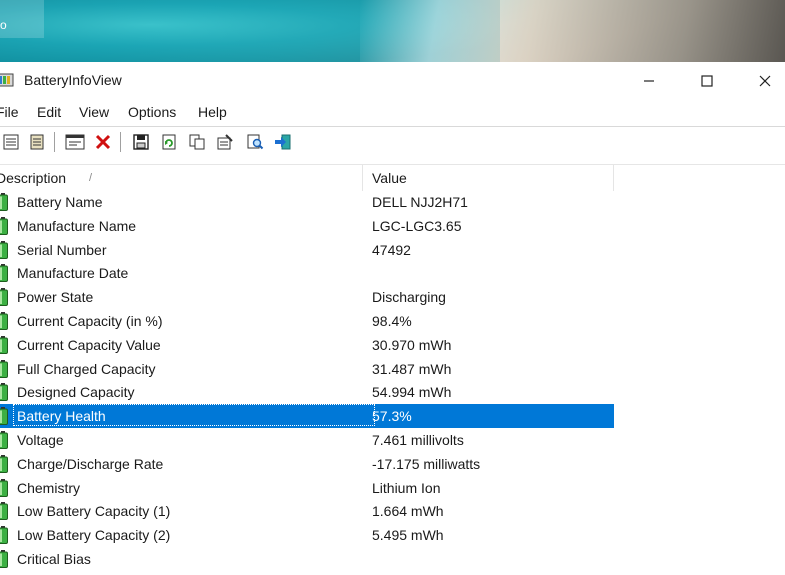 This screenshot has height=575, width=785. I want to click on column-header-value: Value, so click(389, 178).